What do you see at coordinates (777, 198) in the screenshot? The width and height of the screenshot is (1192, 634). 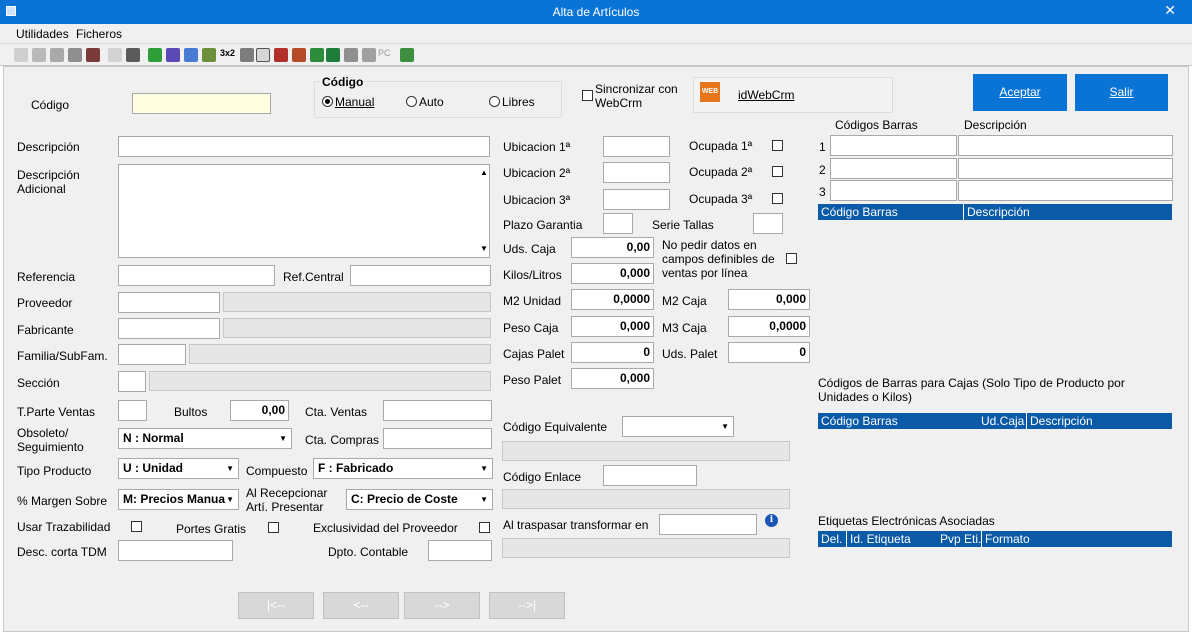 I see `ocupada3-checkbox` at bounding box center [777, 198].